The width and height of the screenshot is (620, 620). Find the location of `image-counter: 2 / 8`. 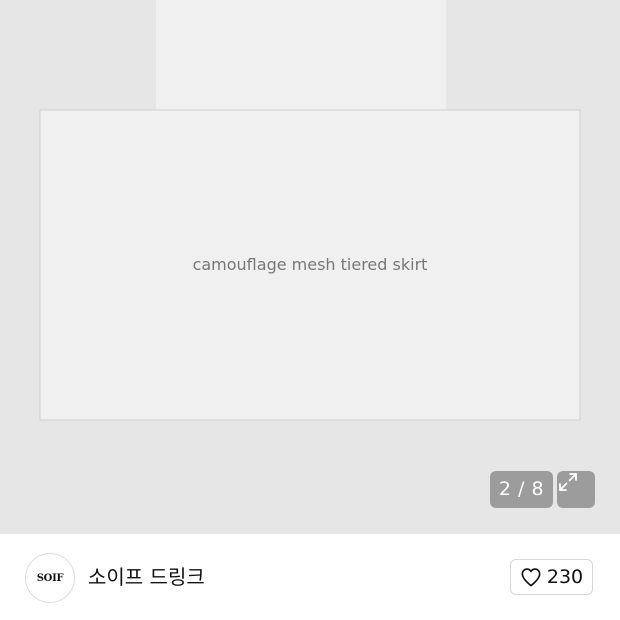

image-counter: 2 / 8 is located at coordinates (521, 489).